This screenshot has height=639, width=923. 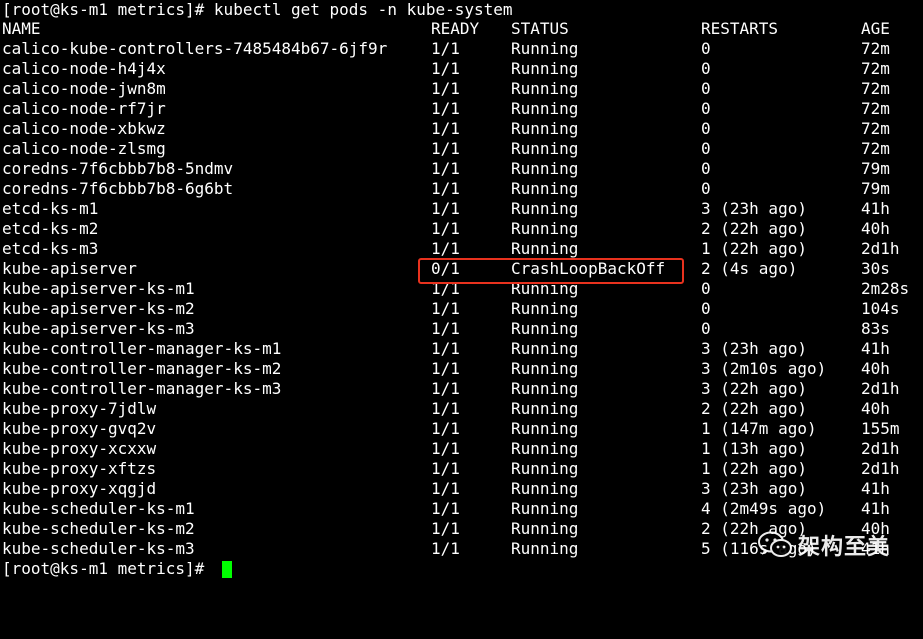 I want to click on pod-name: etcd-ks-m3, so click(x=50, y=248).